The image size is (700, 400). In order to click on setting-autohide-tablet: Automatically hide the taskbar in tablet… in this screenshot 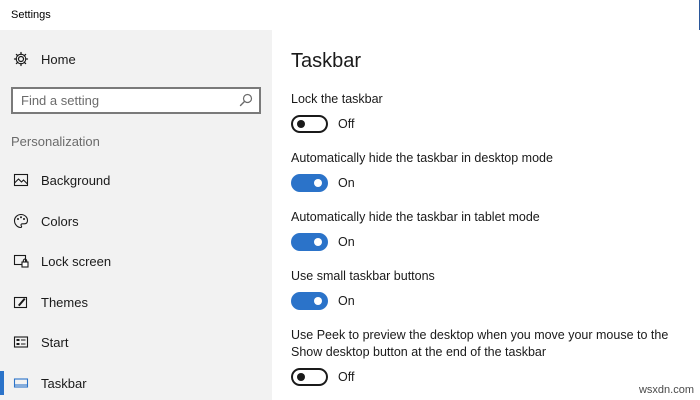, I will do `click(491, 231)`.